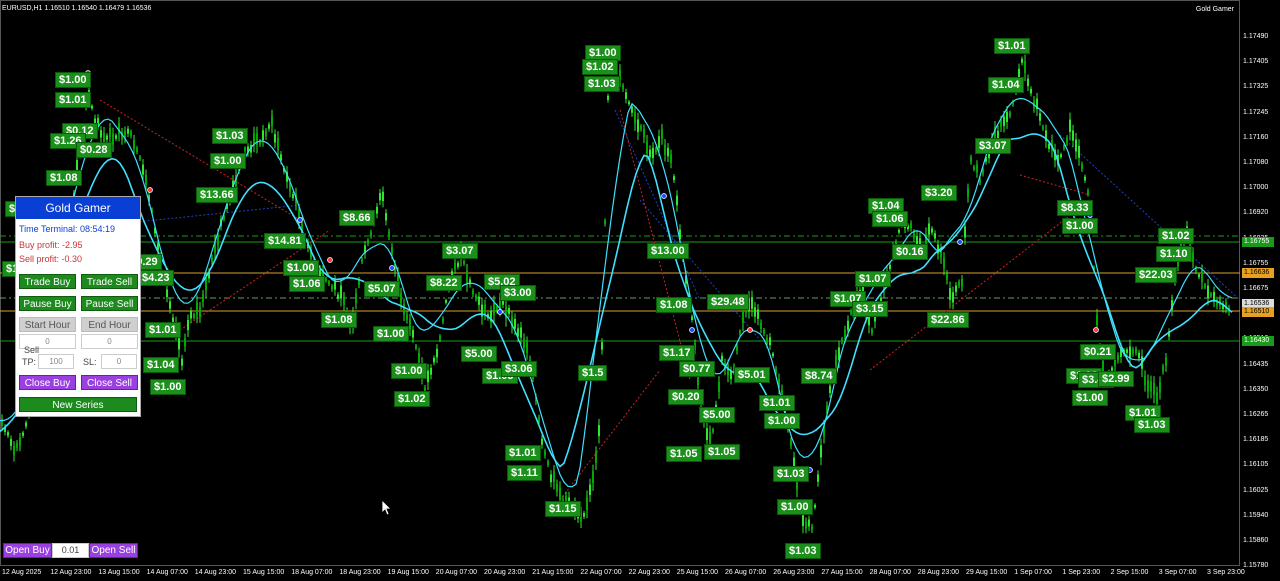  What do you see at coordinates (553, 572) in the screenshot?
I see `date-axis-label: 21 Aug 15:00` at bounding box center [553, 572].